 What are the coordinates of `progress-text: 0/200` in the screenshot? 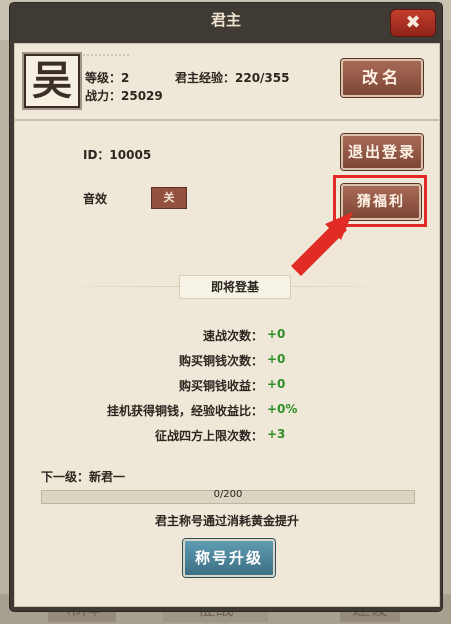 It's located at (228, 494).